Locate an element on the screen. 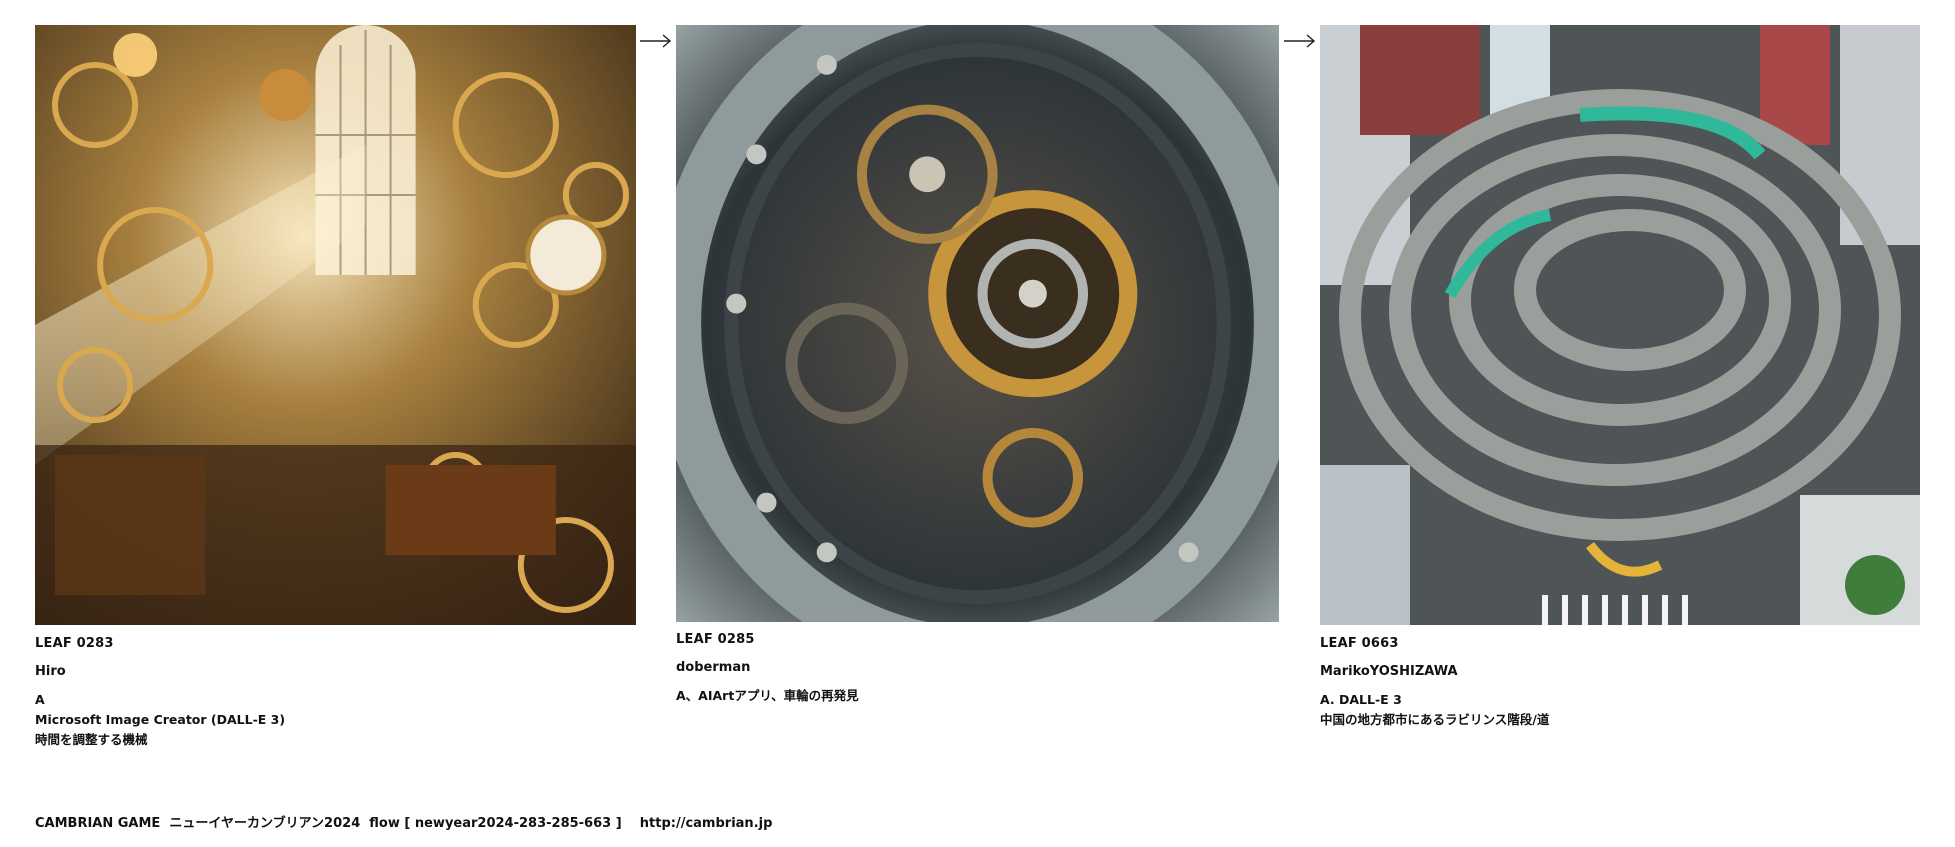 This screenshot has height=847, width=1955. leaf-id: LEAF 0283 is located at coordinates (74, 643).